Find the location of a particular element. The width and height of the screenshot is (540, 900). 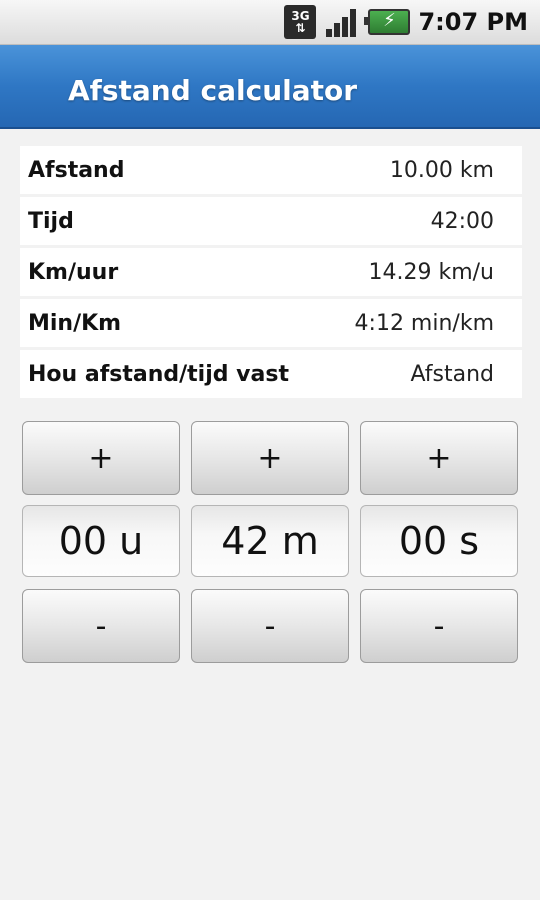

row-value: 10.00 km is located at coordinates (441, 170).